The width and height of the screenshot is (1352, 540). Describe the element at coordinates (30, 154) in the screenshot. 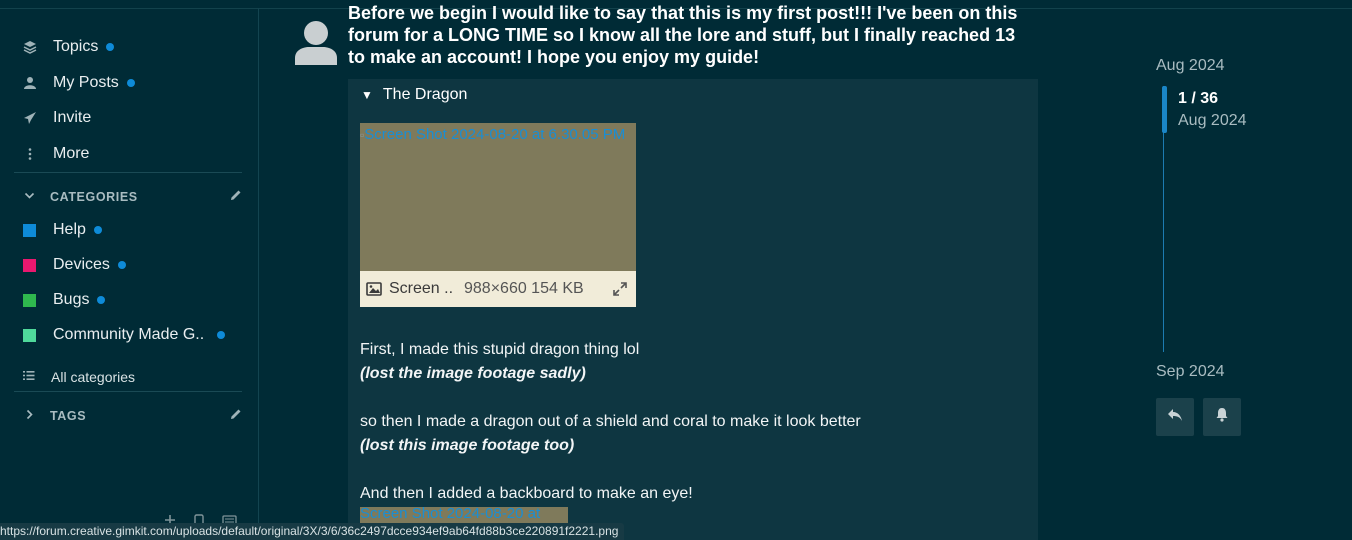

I see `vertical-ellipsis-icon` at that location.